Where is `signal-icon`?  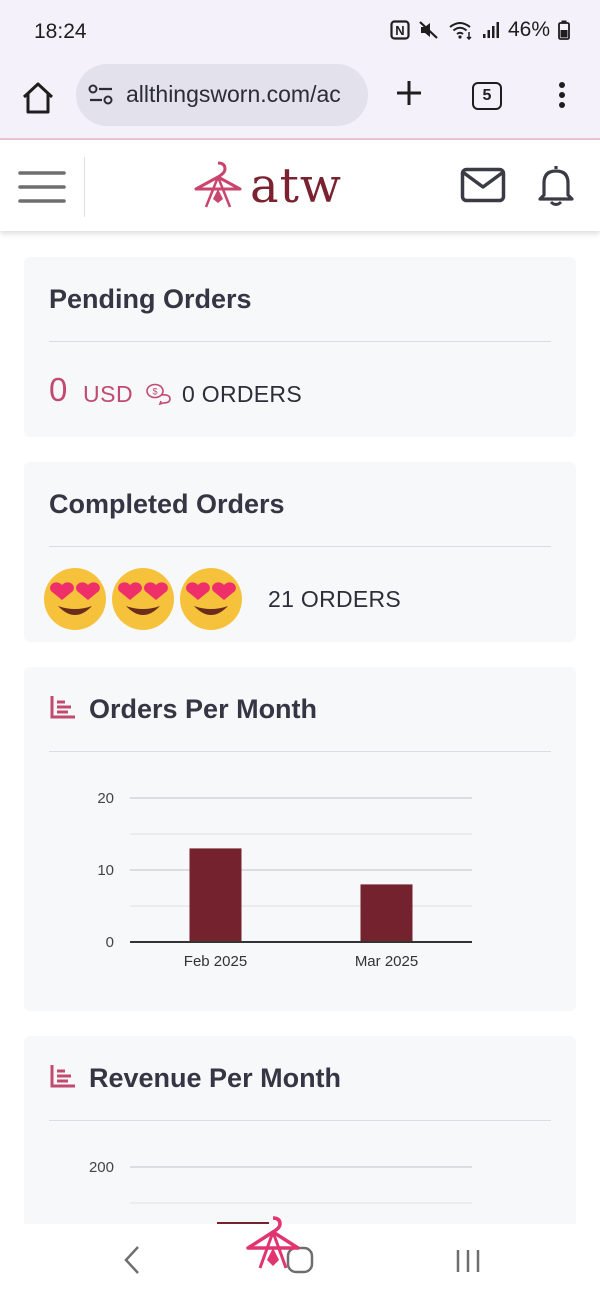
signal-icon is located at coordinates (490, 30).